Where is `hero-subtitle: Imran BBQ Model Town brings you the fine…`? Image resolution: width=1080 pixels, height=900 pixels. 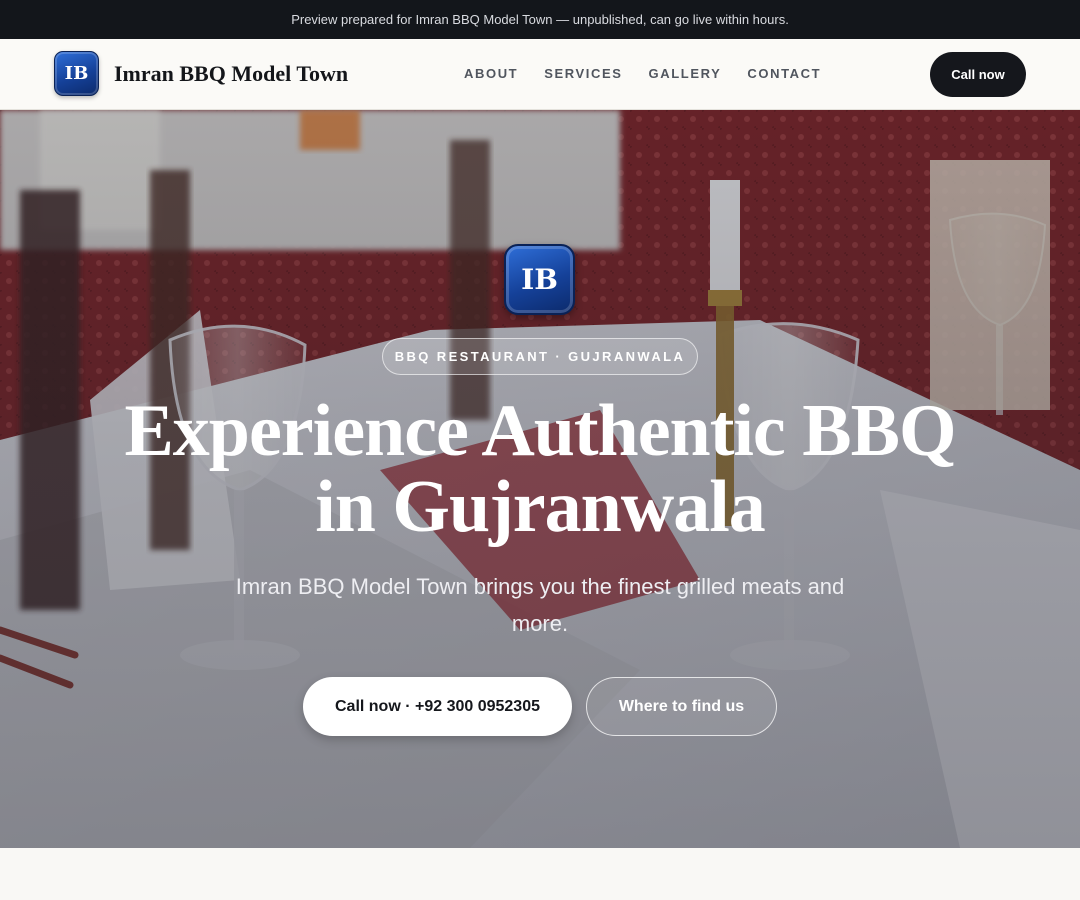
hero-subtitle: Imran BBQ Model Town brings you the fine… is located at coordinates (540, 605).